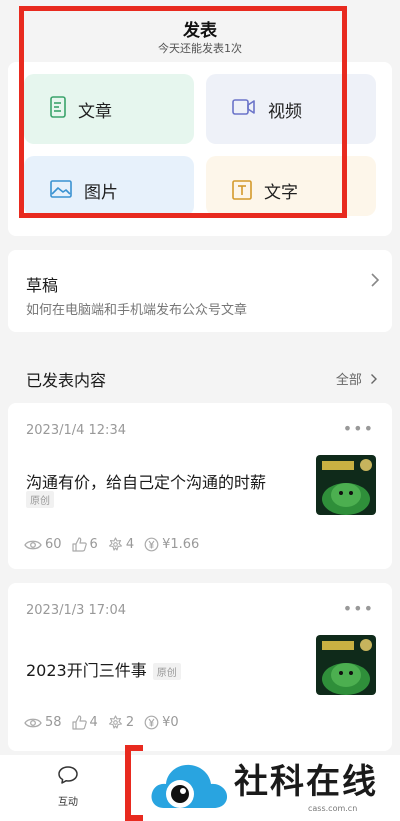  I want to click on publish-image-button: 图片, so click(109, 186).